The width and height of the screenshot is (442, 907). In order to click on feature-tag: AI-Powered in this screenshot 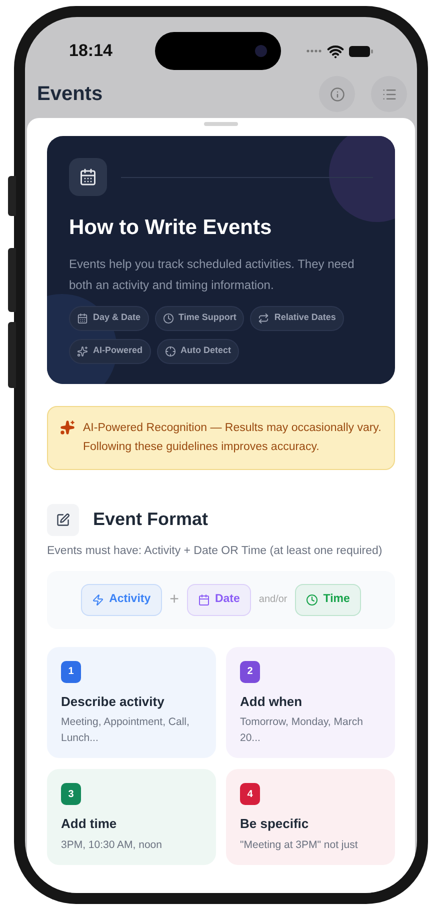, I will do `click(110, 351)`.